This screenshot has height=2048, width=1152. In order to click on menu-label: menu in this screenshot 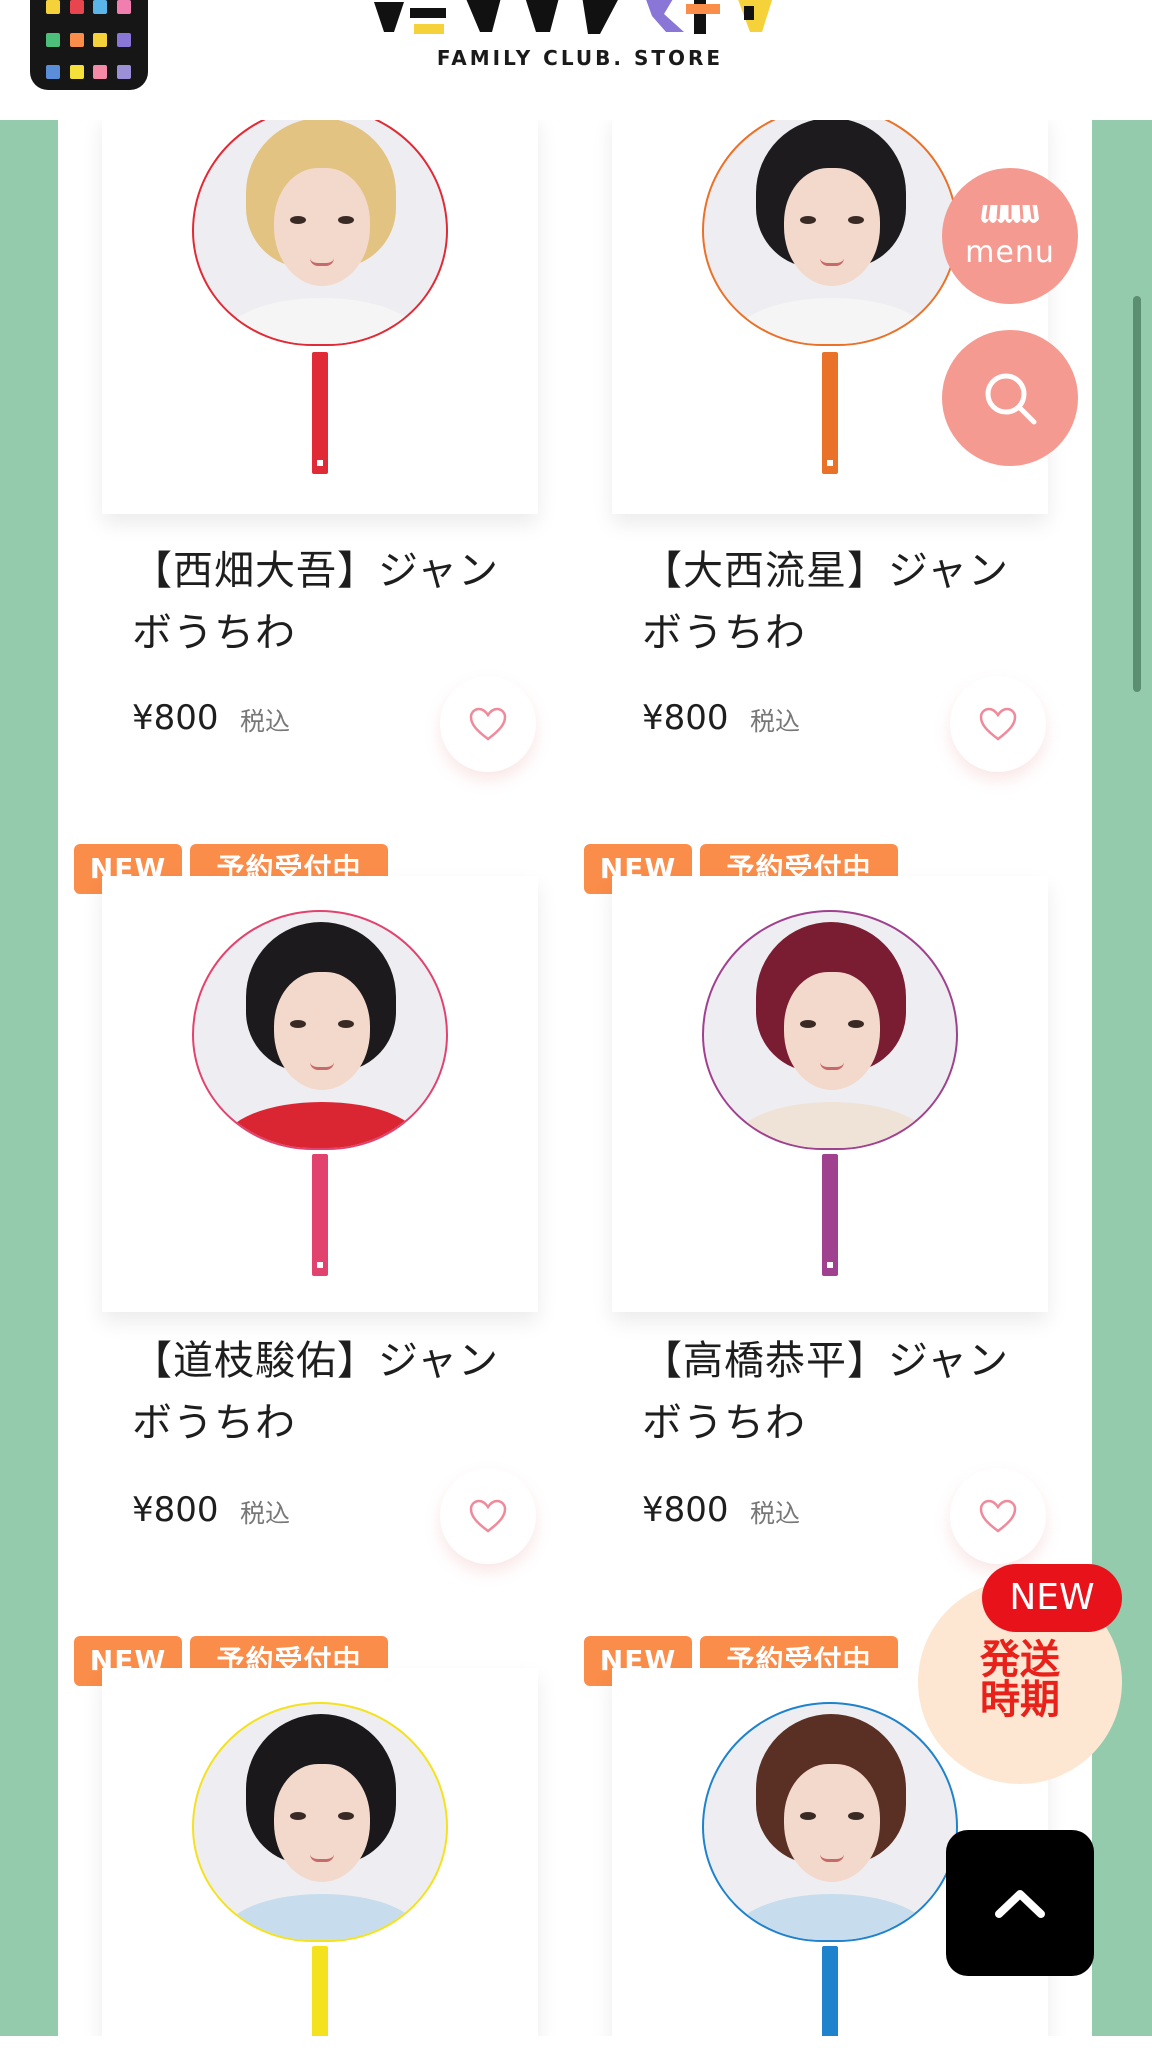, I will do `click(1010, 252)`.